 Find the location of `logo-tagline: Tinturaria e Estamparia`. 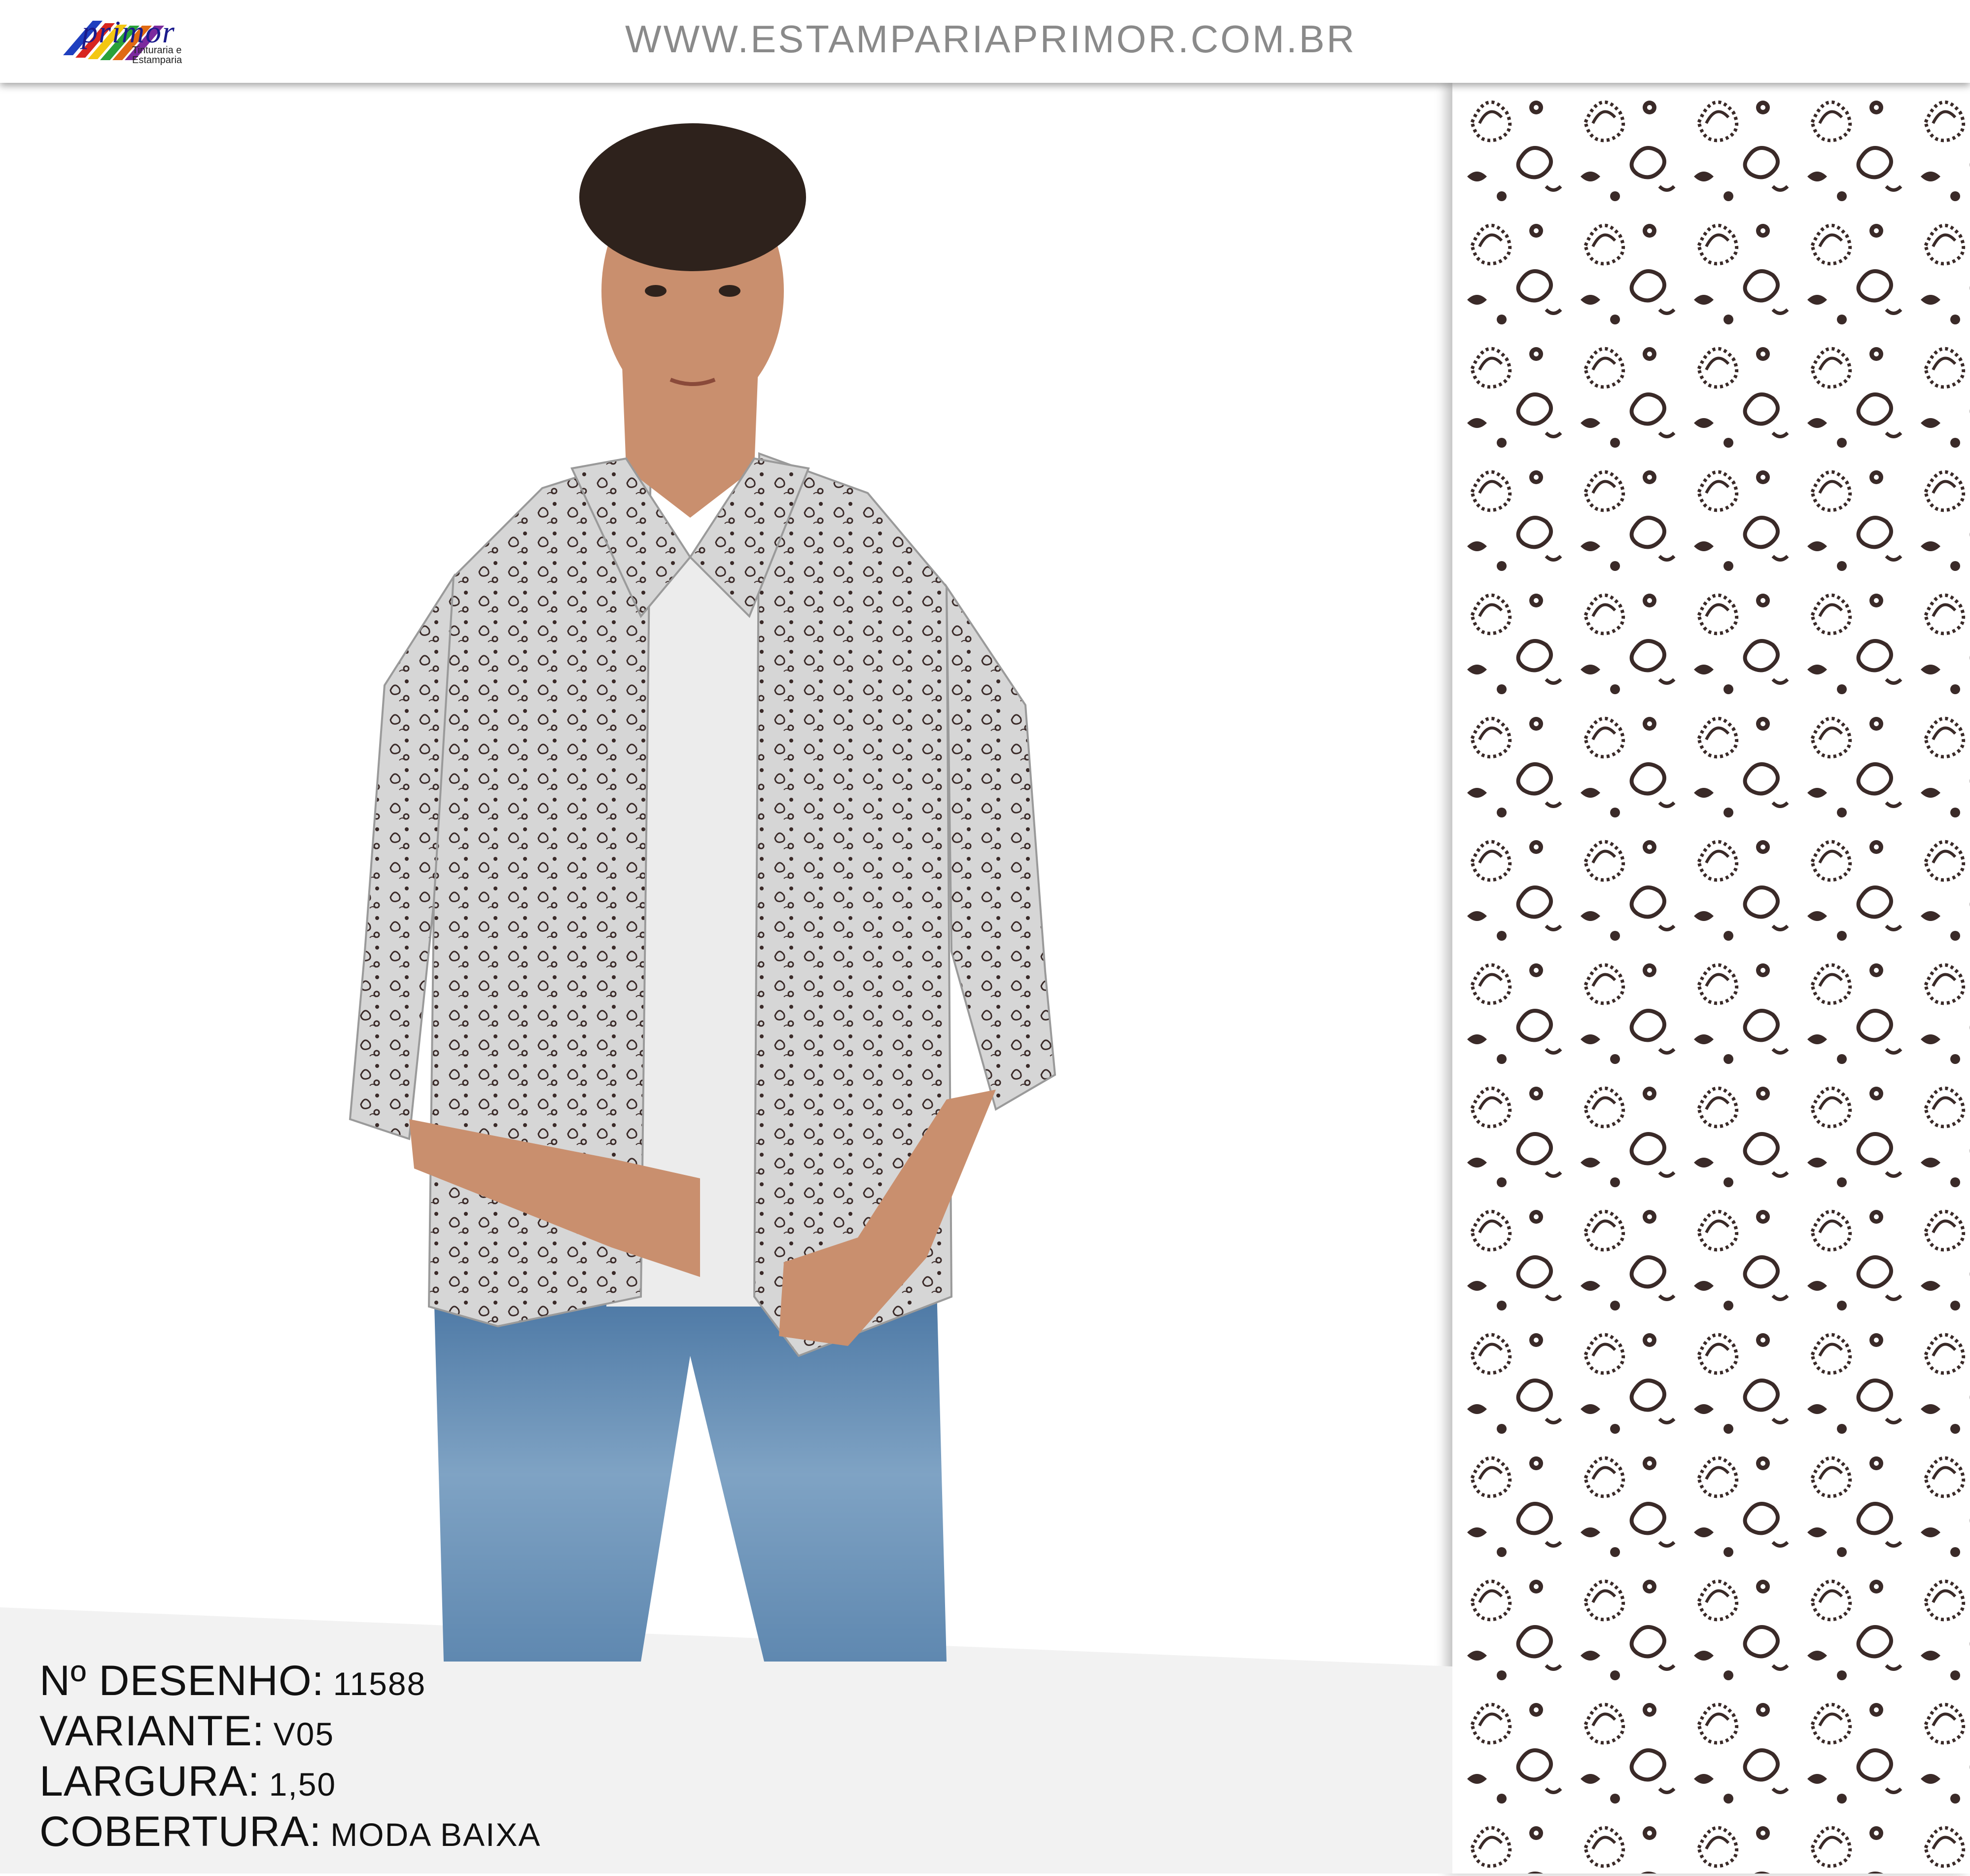

logo-tagline: Tinturaria e Estamparia is located at coordinates (157, 55).